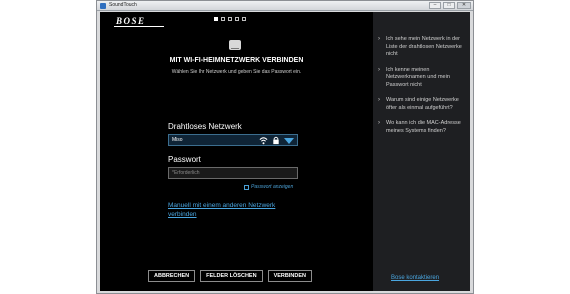  Describe the element at coordinates (139, 26) in the screenshot. I see `logo-underline` at that location.